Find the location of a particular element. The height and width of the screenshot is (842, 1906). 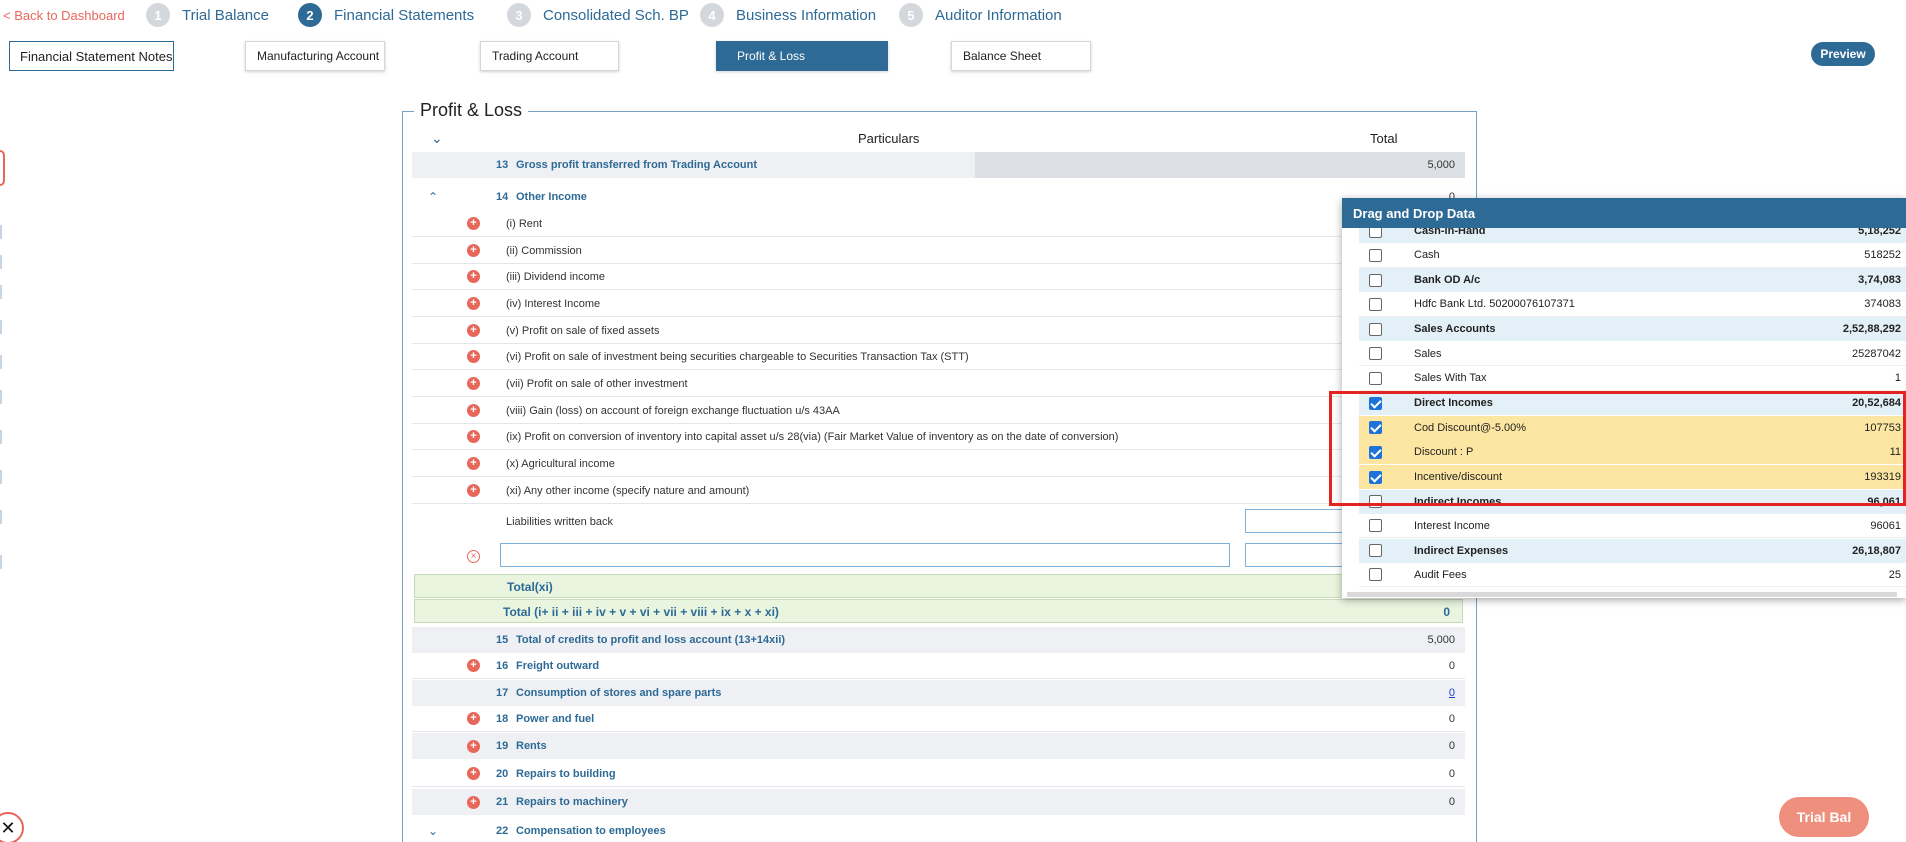

new-entry-amount-input is located at coordinates (1295, 555).